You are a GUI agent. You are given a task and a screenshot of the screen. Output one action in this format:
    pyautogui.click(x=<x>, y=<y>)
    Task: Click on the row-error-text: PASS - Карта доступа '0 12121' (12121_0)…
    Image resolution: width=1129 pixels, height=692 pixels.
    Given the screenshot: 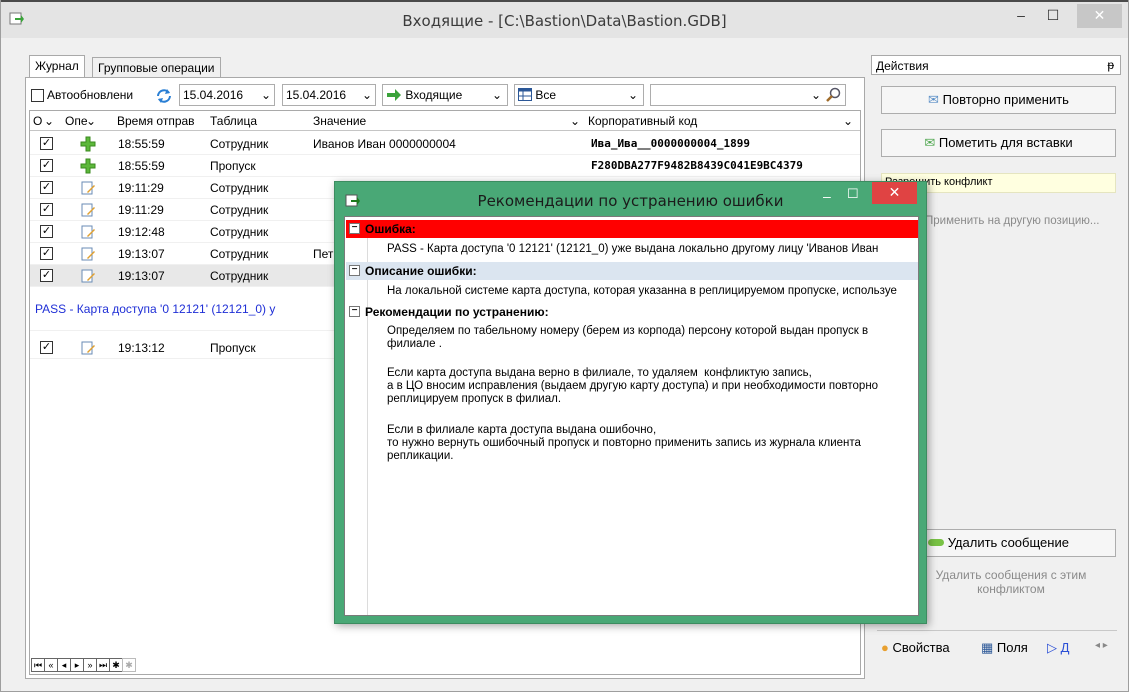 What is the action you would take?
    pyautogui.click(x=155, y=309)
    